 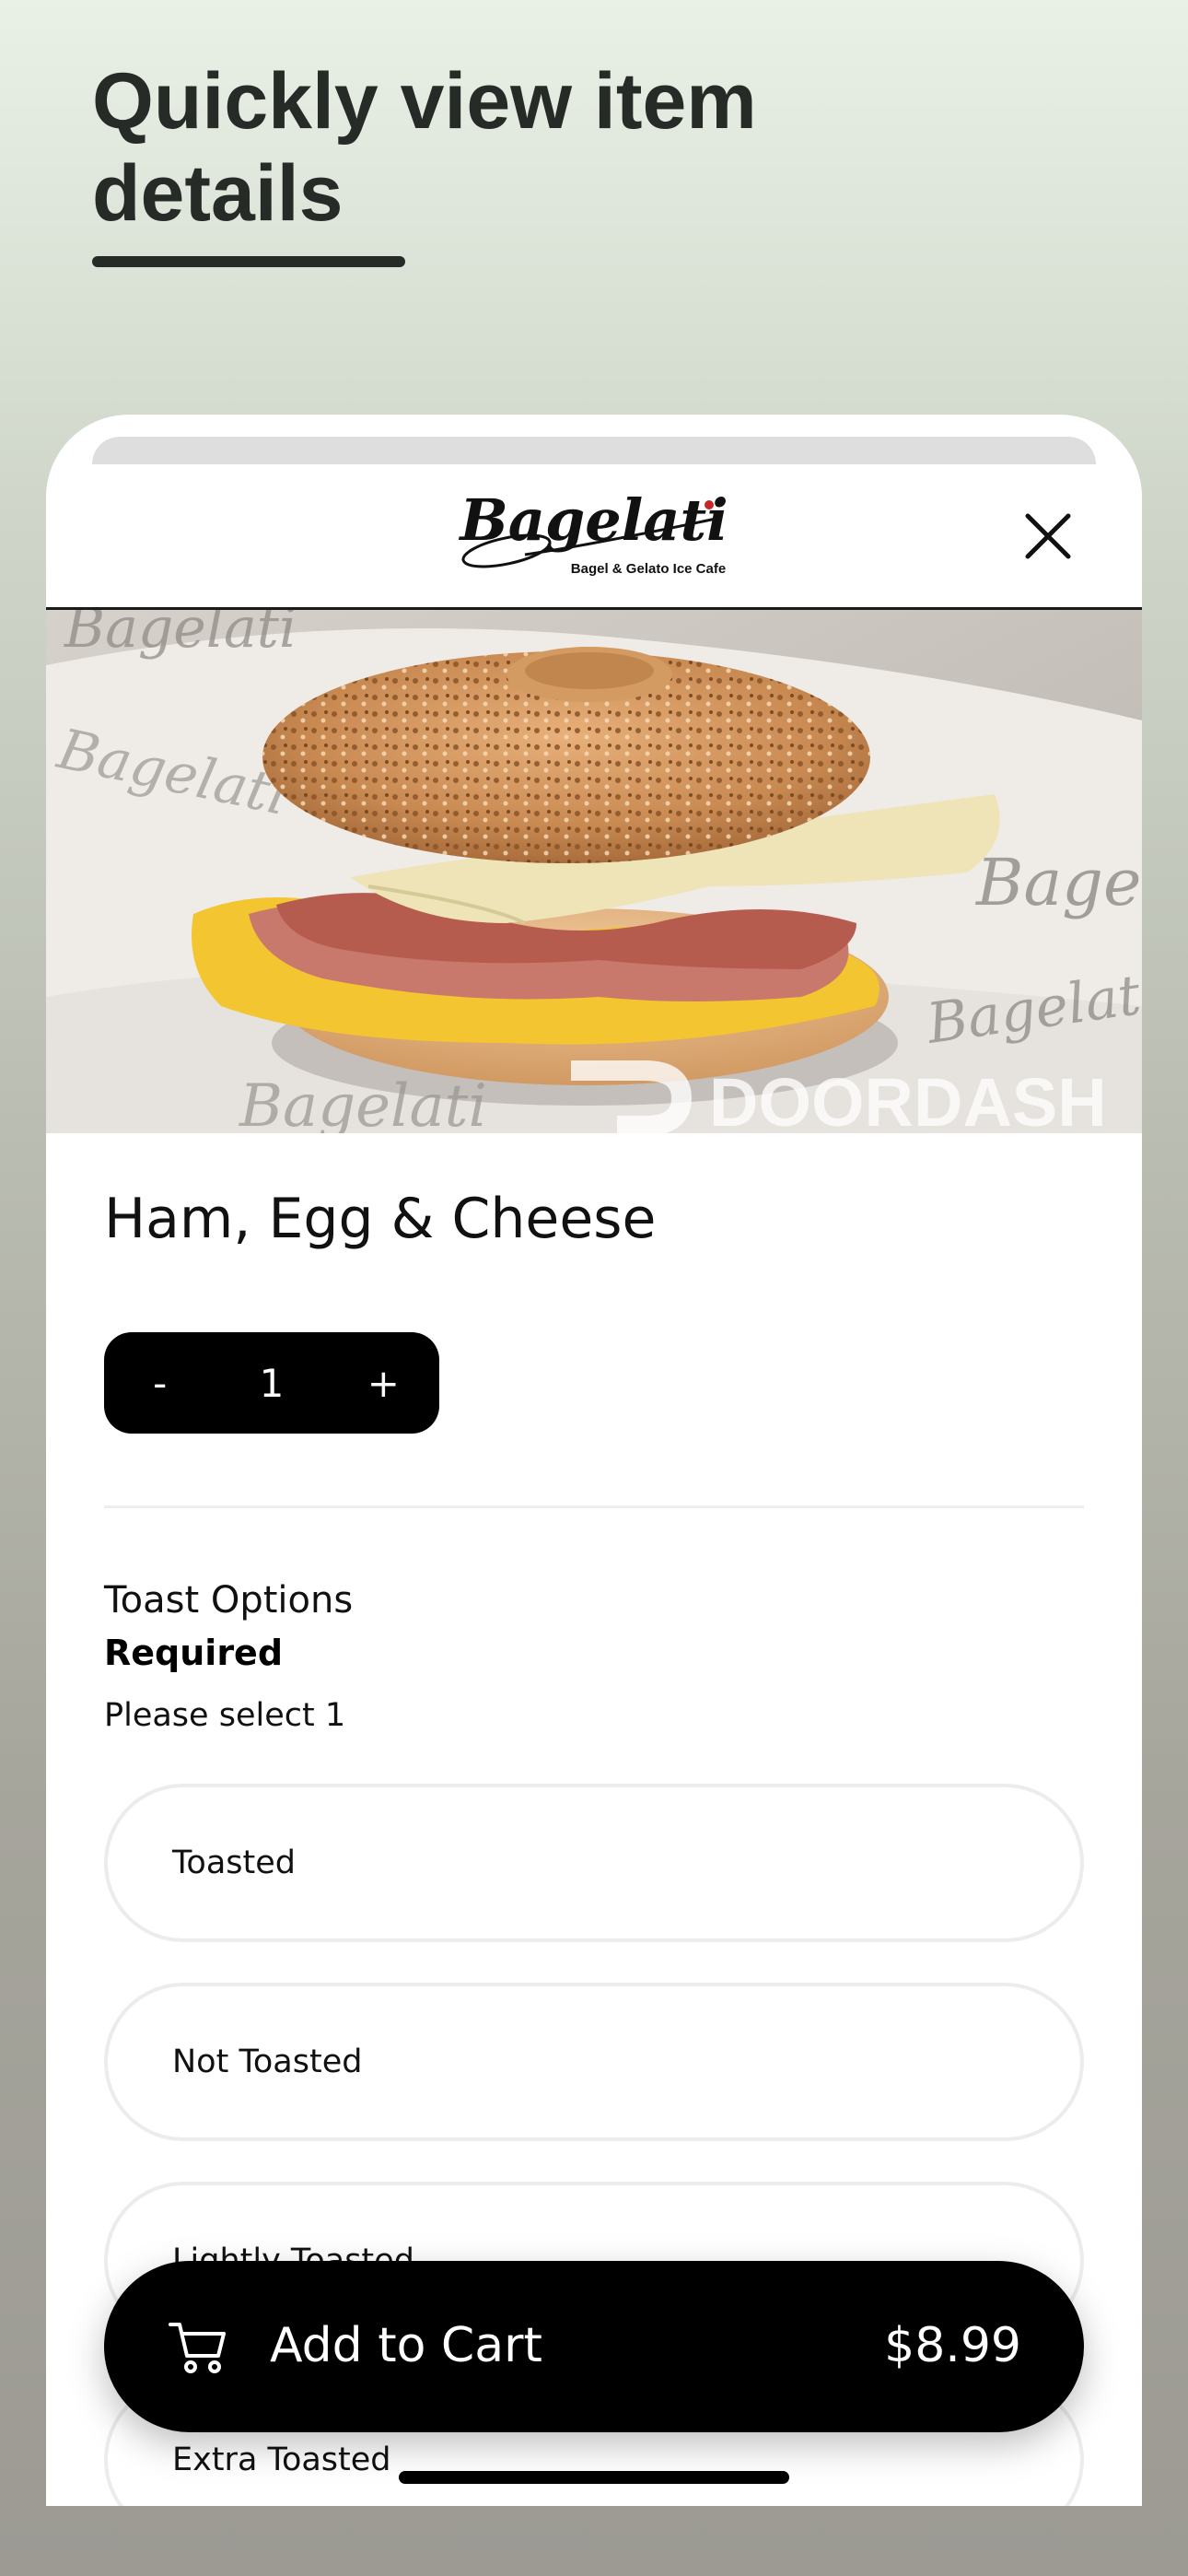 What do you see at coordinates (594, 2346) in the screenshot?
I see `add-to-cart-button: Add to Cart $8.99` at bounding box center [594, 2346].